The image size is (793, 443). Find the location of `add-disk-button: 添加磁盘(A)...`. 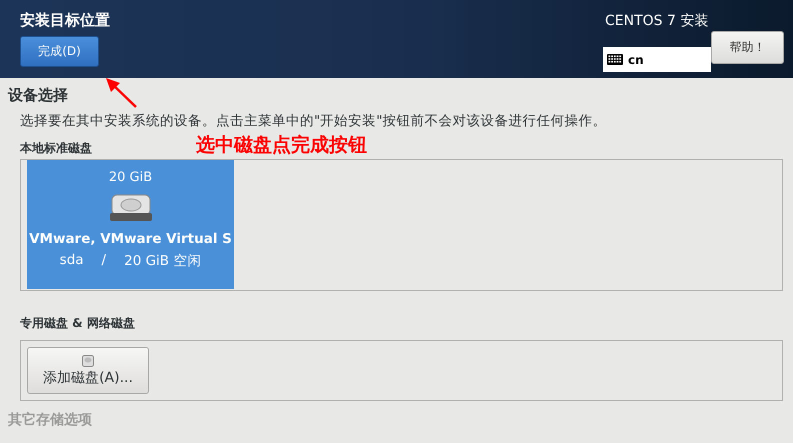

add-disk-button: 添加磁盘(A)... is located at coordinates (88, 370).